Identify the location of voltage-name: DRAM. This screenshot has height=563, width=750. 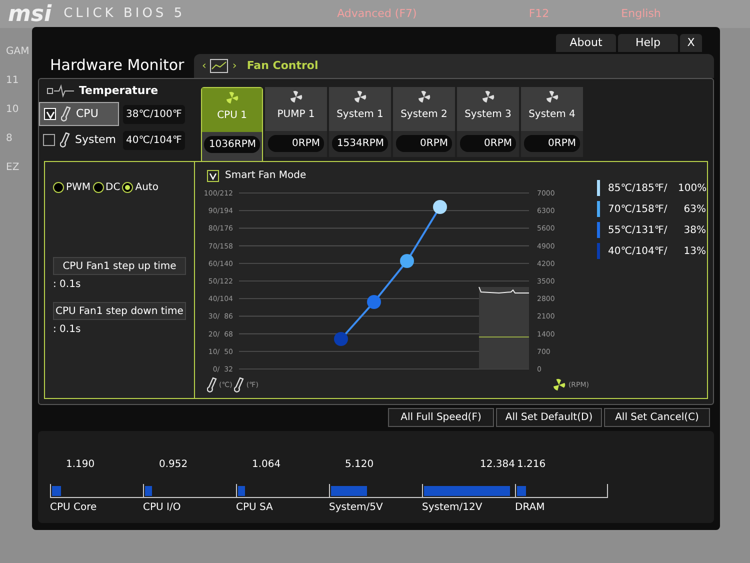
(530, 508).